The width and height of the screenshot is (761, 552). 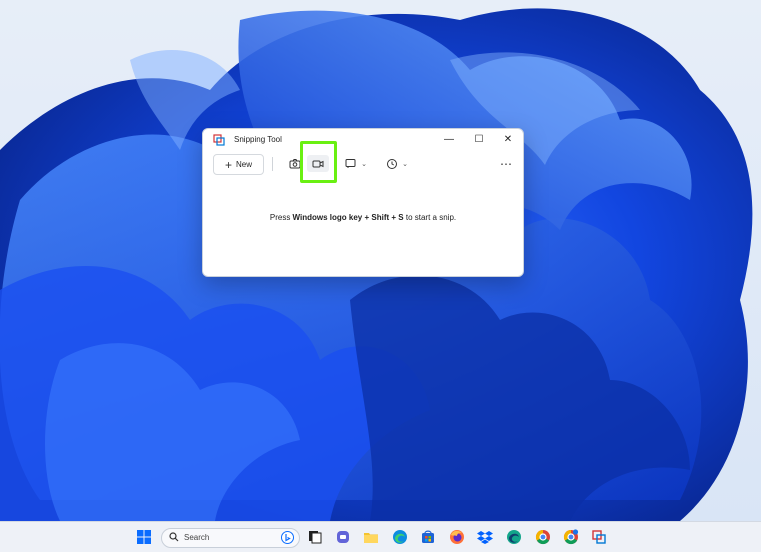 What do you see at coordinates (230, 538) in the screenshot?
I see `taskbar-search: Search` at bounding box center [230, 538].